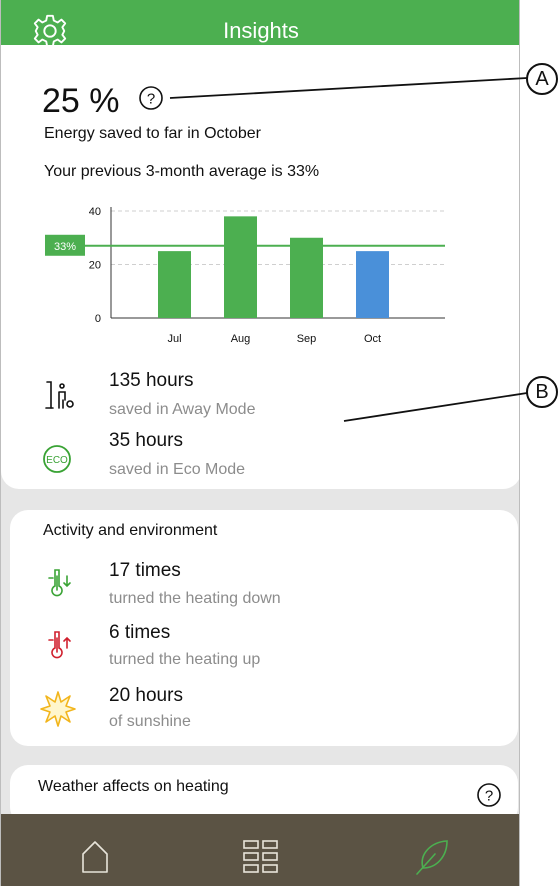 The width and height of the screenshot is (558, 886). Describe the element at coordinates (542, 392) in the screenshot. I see `callout-b: B` at that location.